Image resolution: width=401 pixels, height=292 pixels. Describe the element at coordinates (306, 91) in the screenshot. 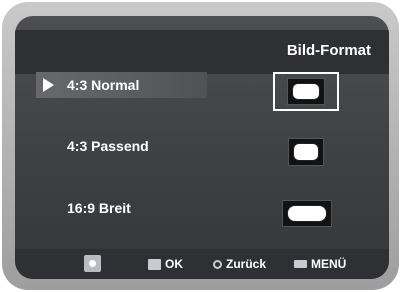

I see `format-4-3-normal-icon` at that location.